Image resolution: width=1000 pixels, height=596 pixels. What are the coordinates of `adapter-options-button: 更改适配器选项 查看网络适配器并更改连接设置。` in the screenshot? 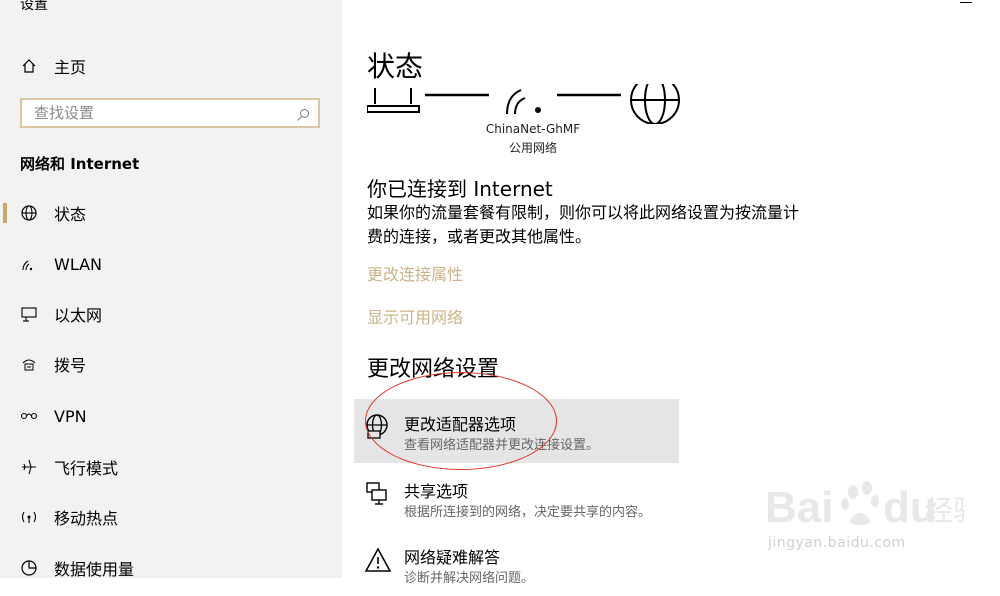 It's located at (516, 431).